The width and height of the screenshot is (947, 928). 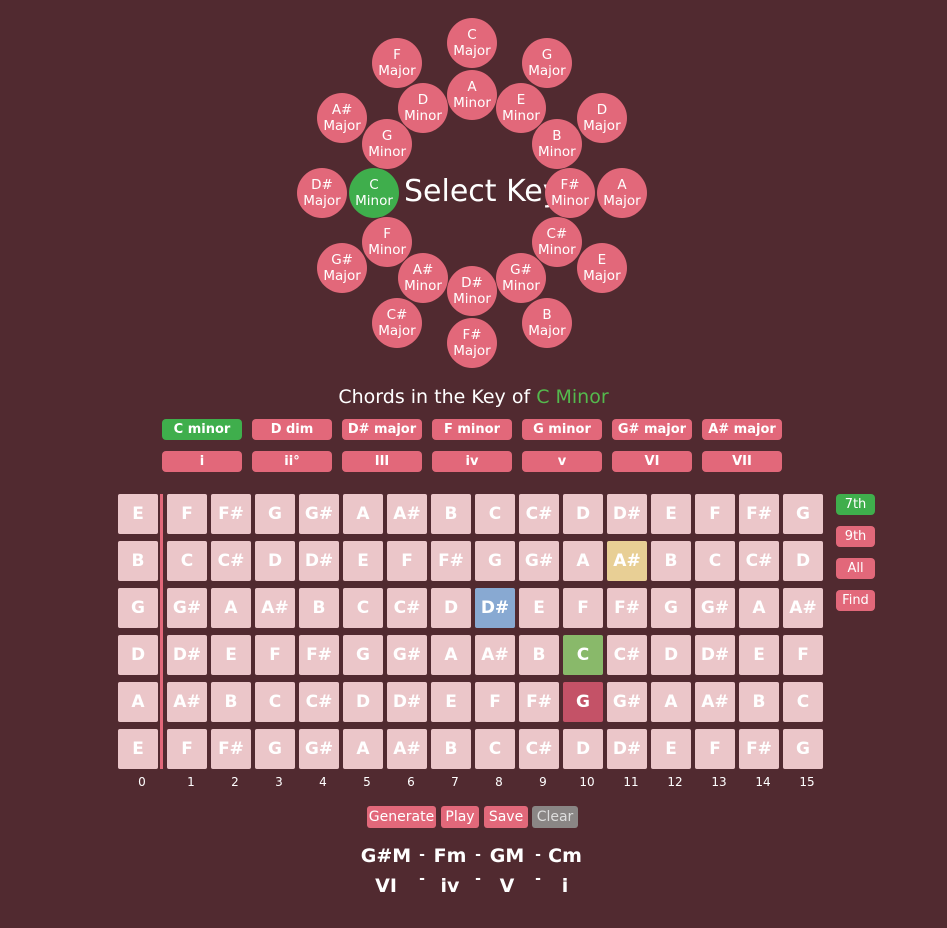 I want to click on key-a-minor: A Minor, so click(x=472, y=95).